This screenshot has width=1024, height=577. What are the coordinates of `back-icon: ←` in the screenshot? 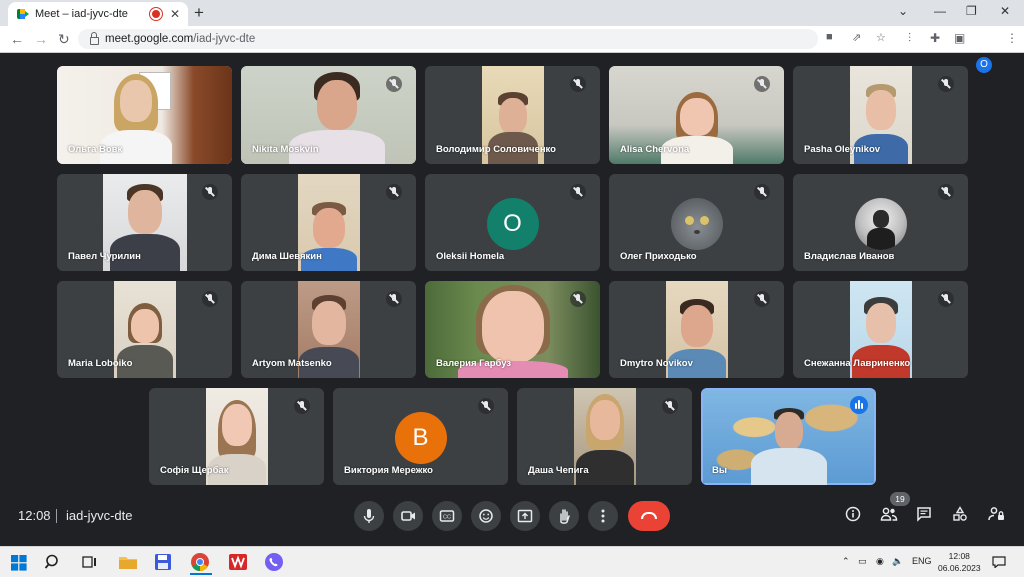 It's located at (17, 39).